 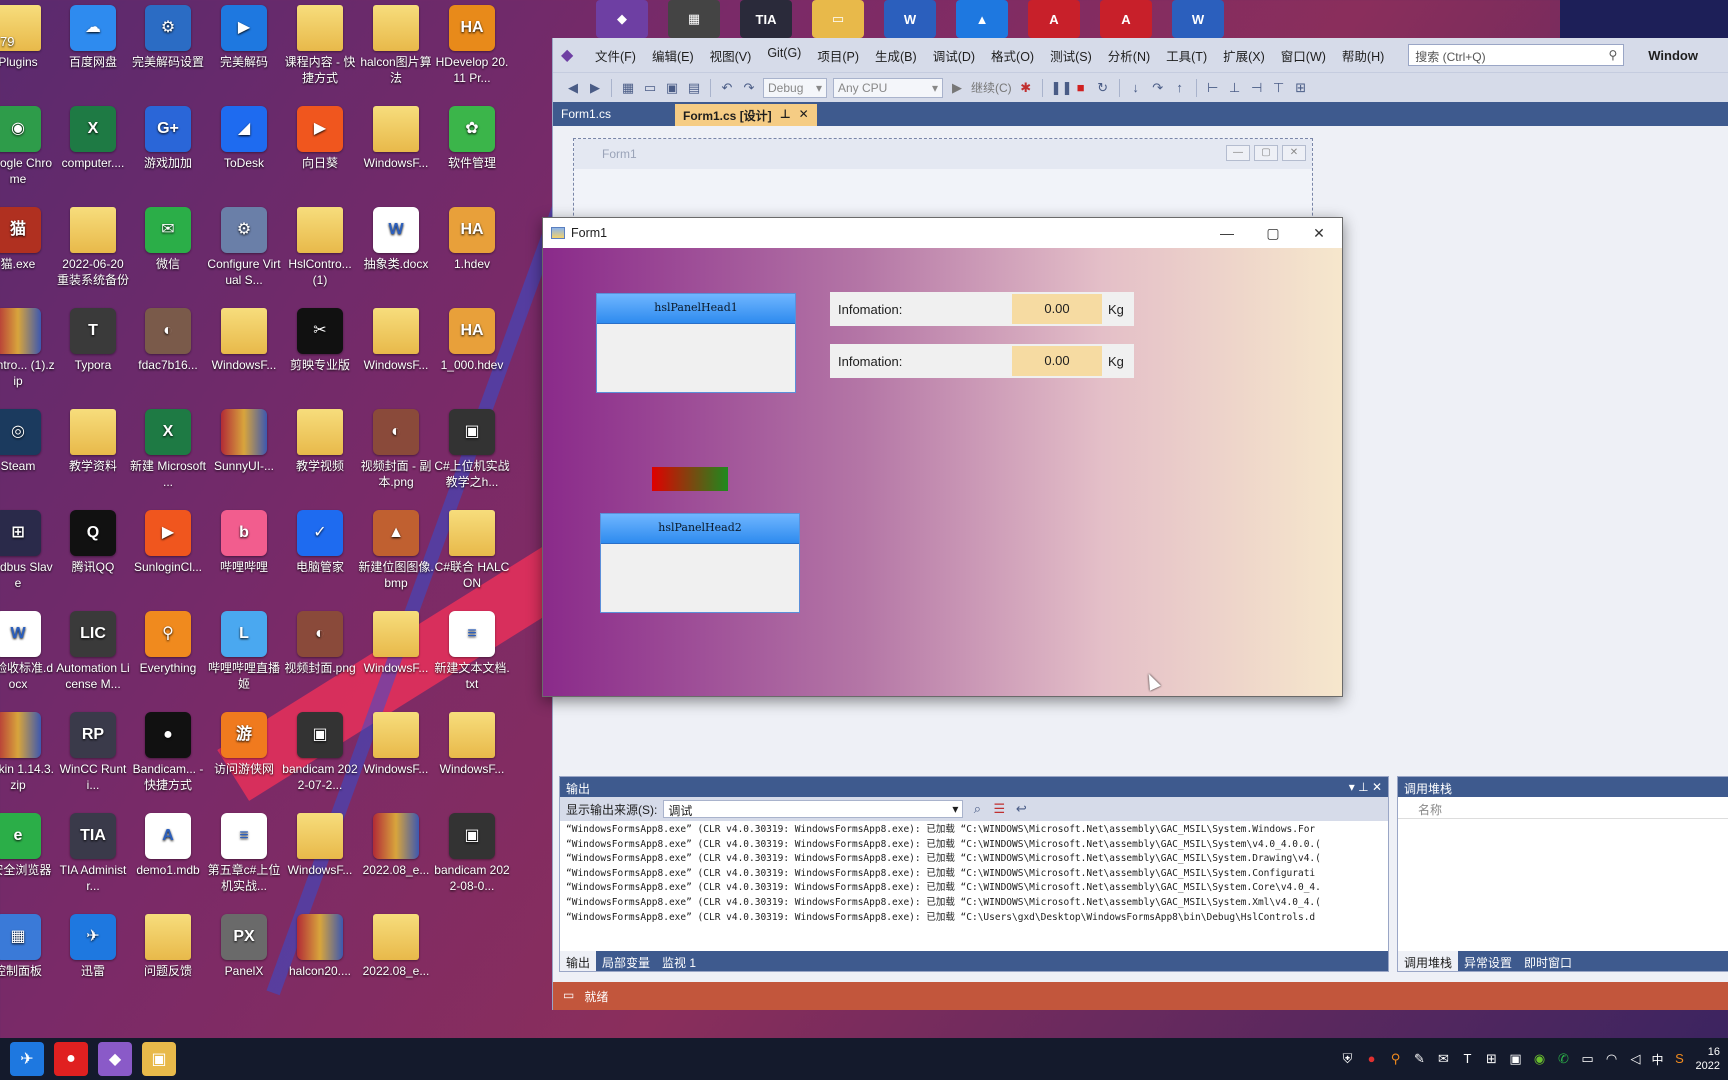 What do you see at coordinates (888, 87) in the screenshot?
I see `platform-select: Any CPU ▾` at bounding box center [888, 87].